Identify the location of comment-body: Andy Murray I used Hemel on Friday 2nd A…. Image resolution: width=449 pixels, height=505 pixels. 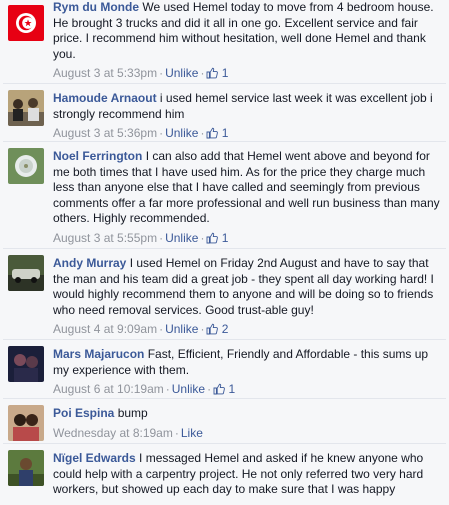
(248, 296).